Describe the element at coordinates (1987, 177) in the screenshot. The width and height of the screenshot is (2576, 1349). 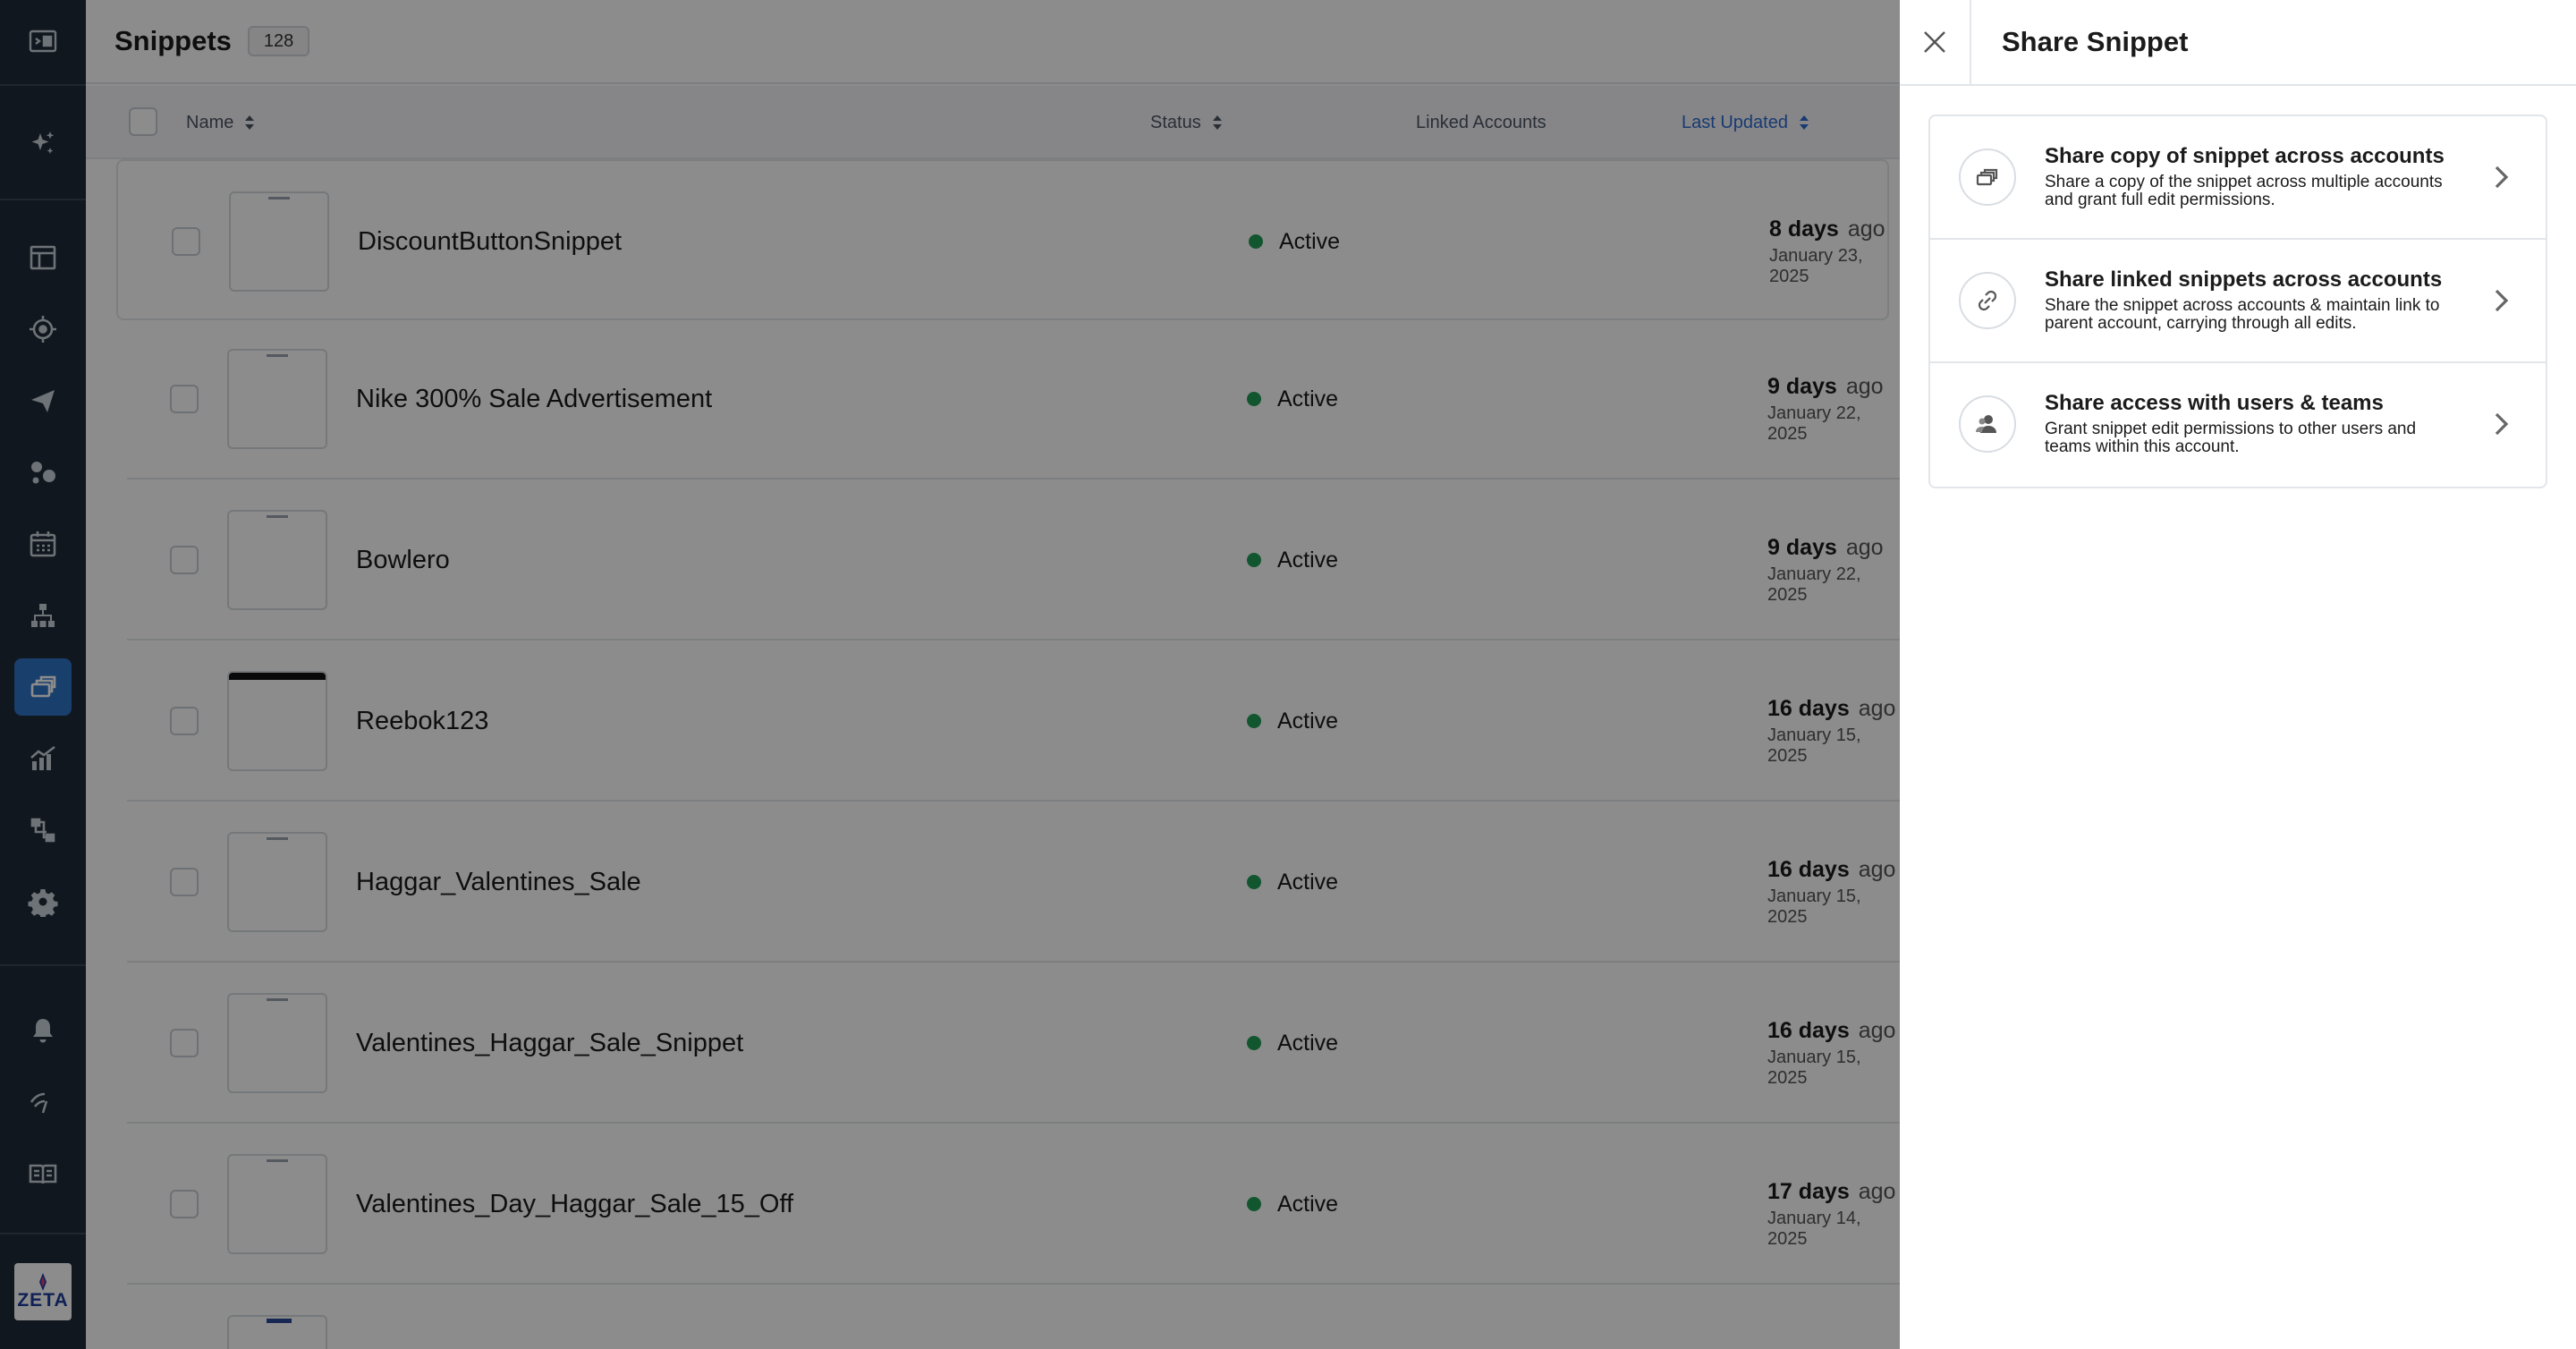
I see `copy-stack-icon` at that location.